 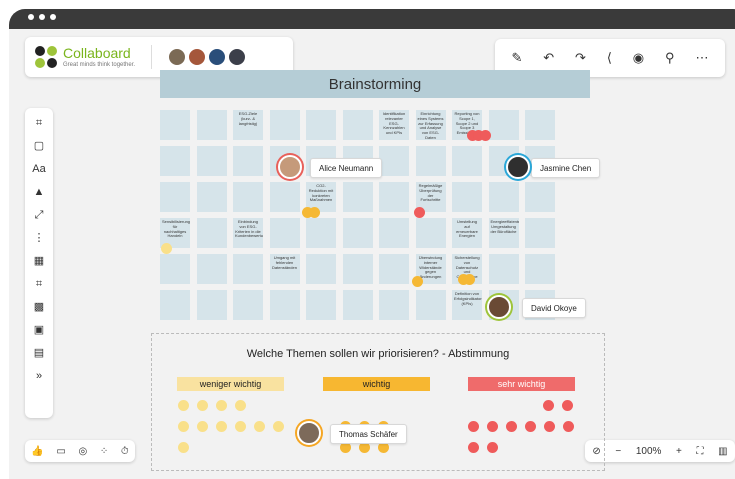 What do you see at coordinates (670, 58) in the screenshot?
I see `search-icon: ⚲` at bounding box center [670, 58].